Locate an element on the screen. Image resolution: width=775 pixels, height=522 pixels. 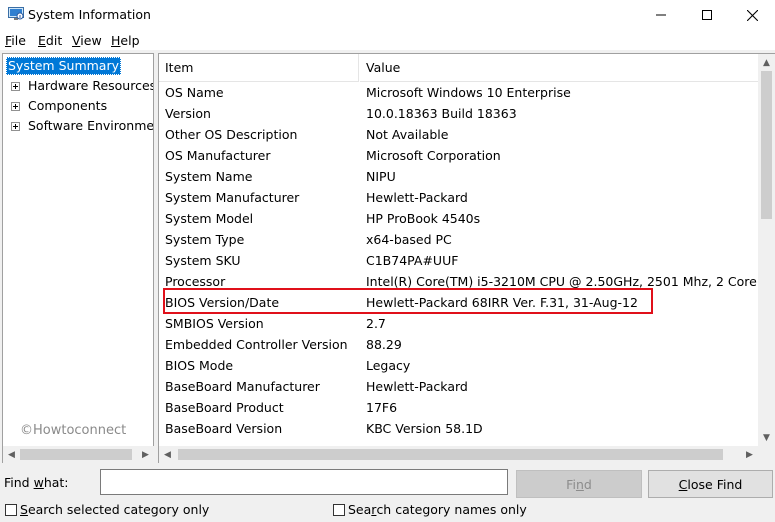
row-item-cell: System SKU is located at coordinates (203, 260).